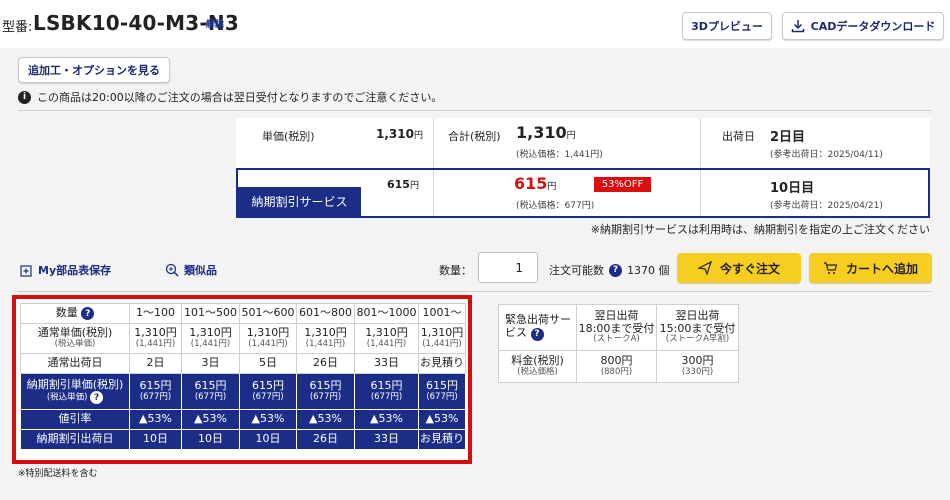 The image size is (950, 500). I want to click on similar-label: 類似品, so click(200, 270).